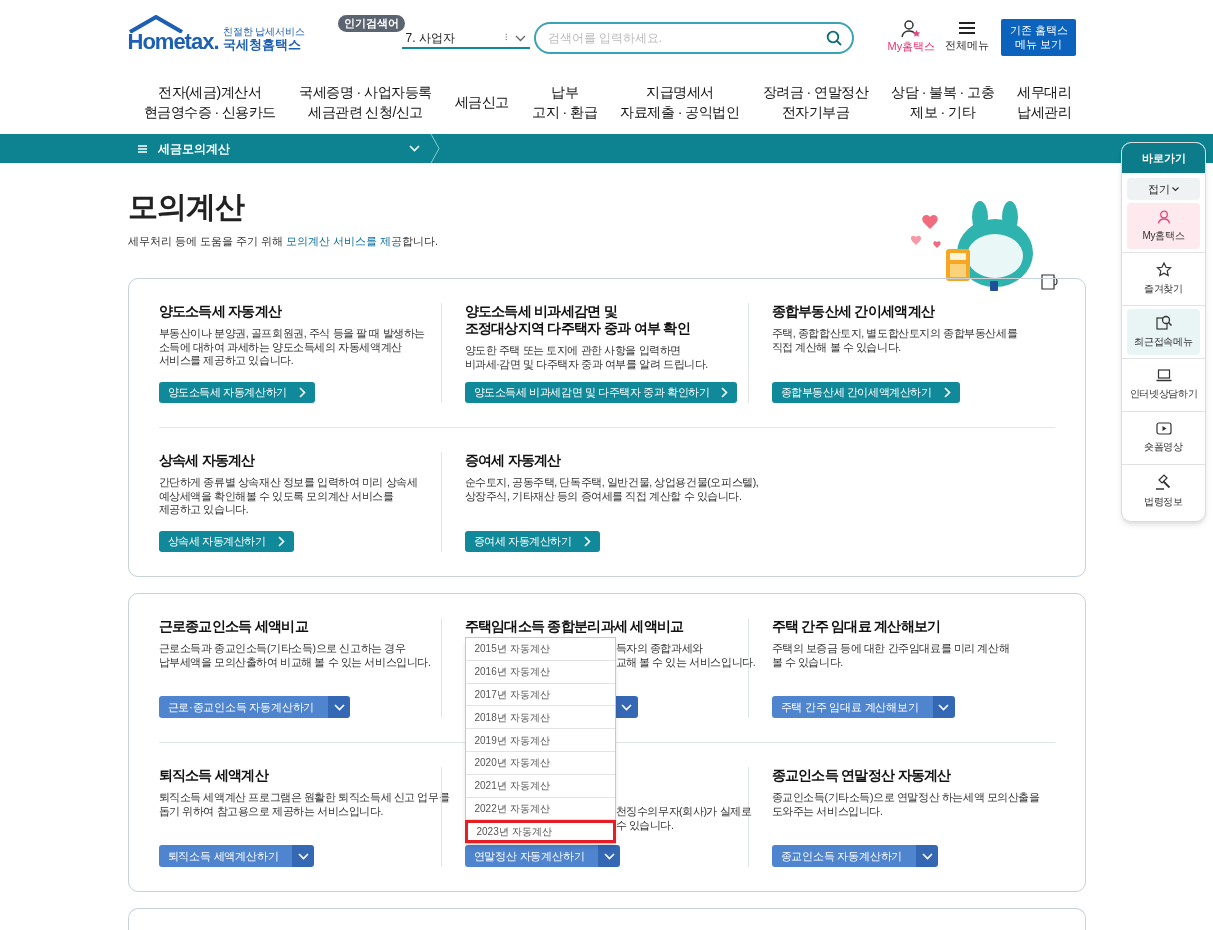 This screenshot has height=930, width=1213. What do you see at coordinates (1163, 189) in the screenshot?
I see `fold-button: 접기` at bounding box center [1163, 189].